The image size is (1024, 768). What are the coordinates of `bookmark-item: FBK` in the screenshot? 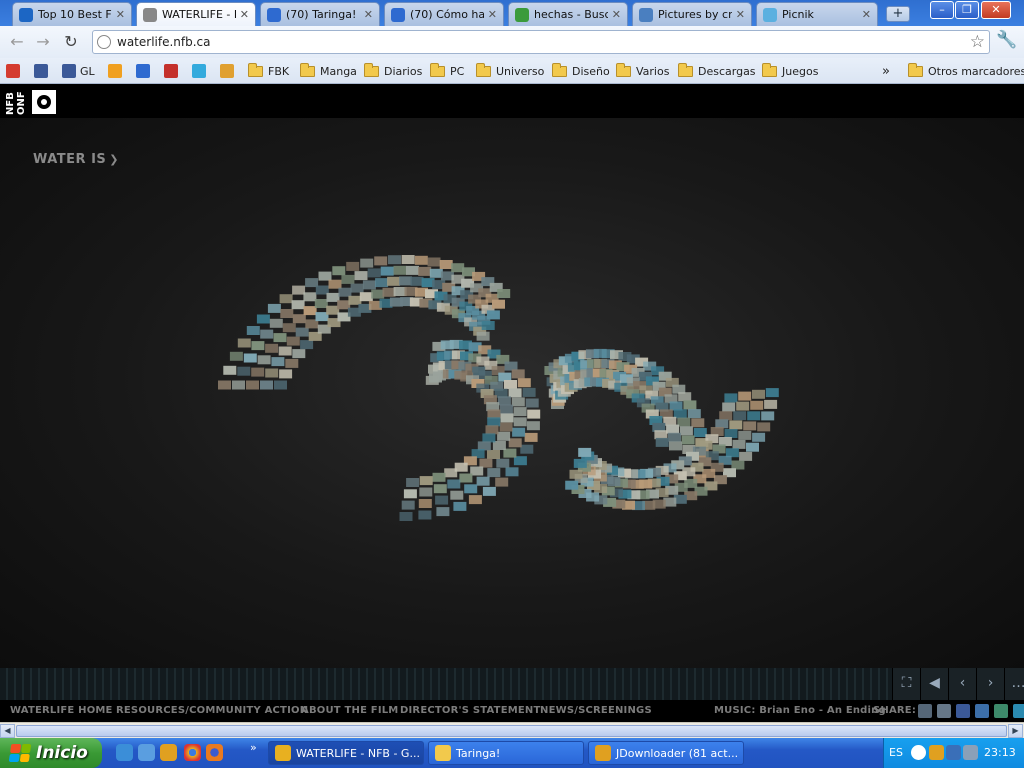 It's located at (268, 71).